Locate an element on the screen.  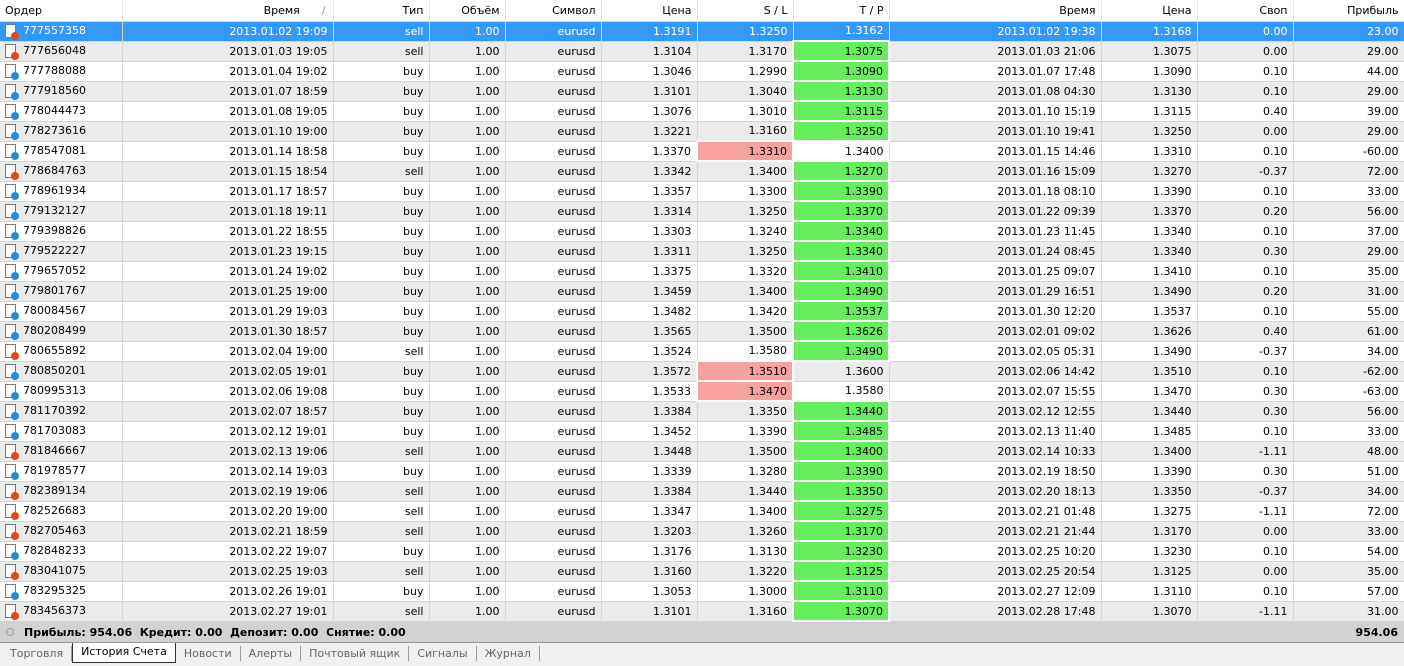
cell-close-time: 2013.02.07 15:55 is located at coordinates (995, 391).